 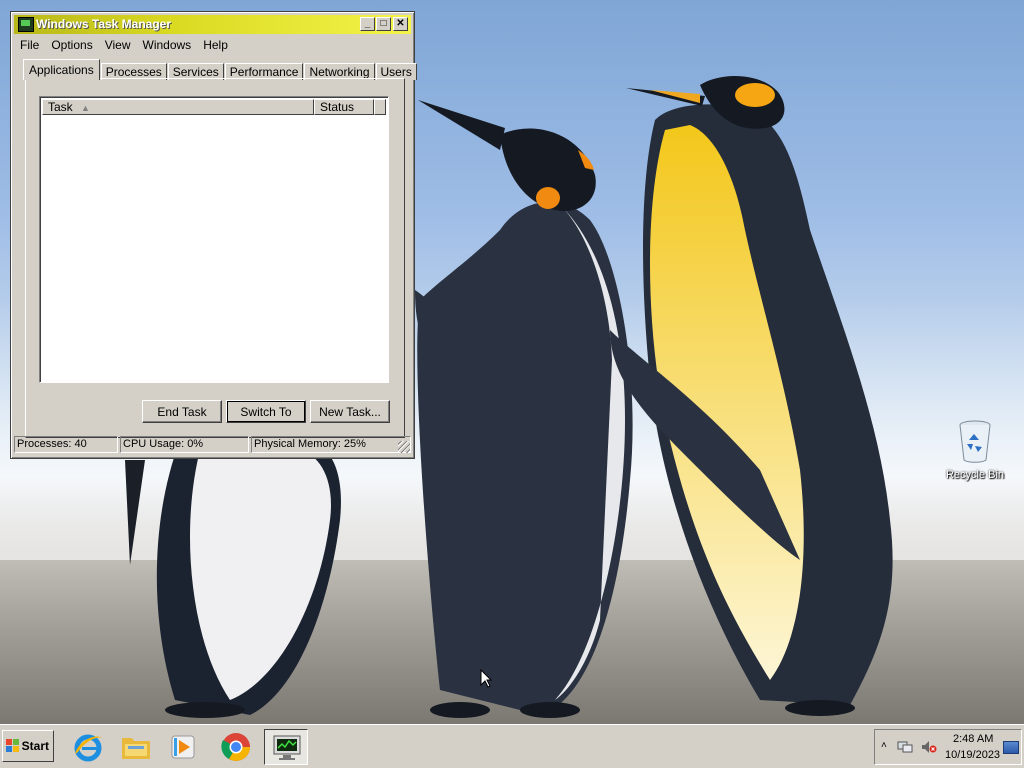 I want to click on column-status-label: Status, so click(x=337, y=107).